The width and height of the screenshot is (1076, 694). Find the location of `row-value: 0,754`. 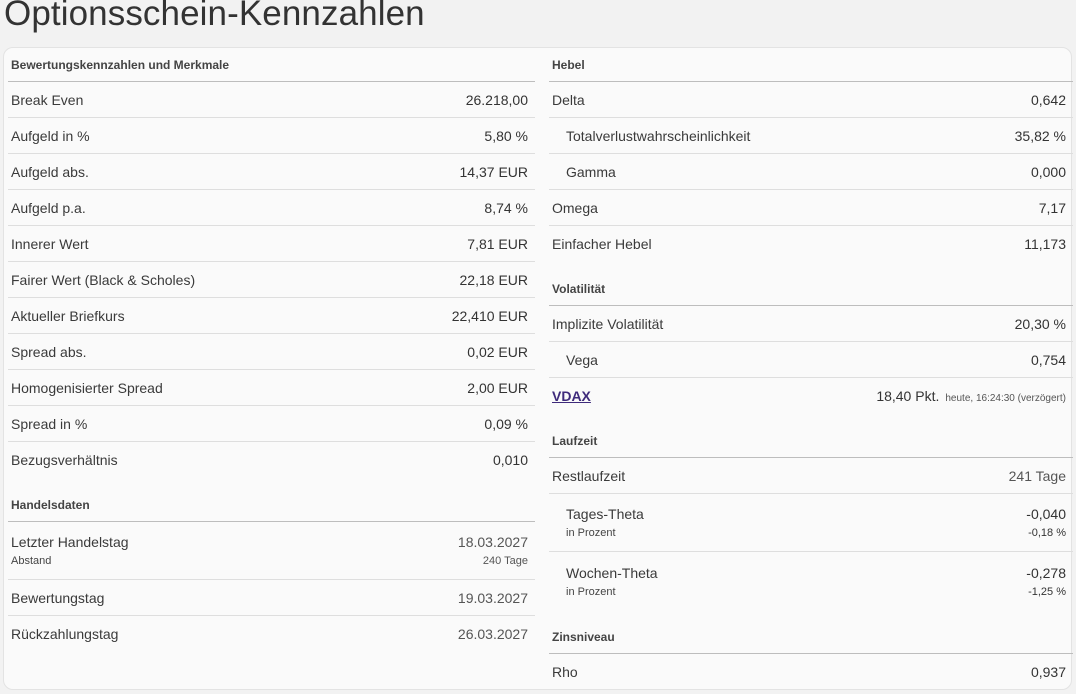

row-value: 0,754 is located at coordinates (1048, 359).